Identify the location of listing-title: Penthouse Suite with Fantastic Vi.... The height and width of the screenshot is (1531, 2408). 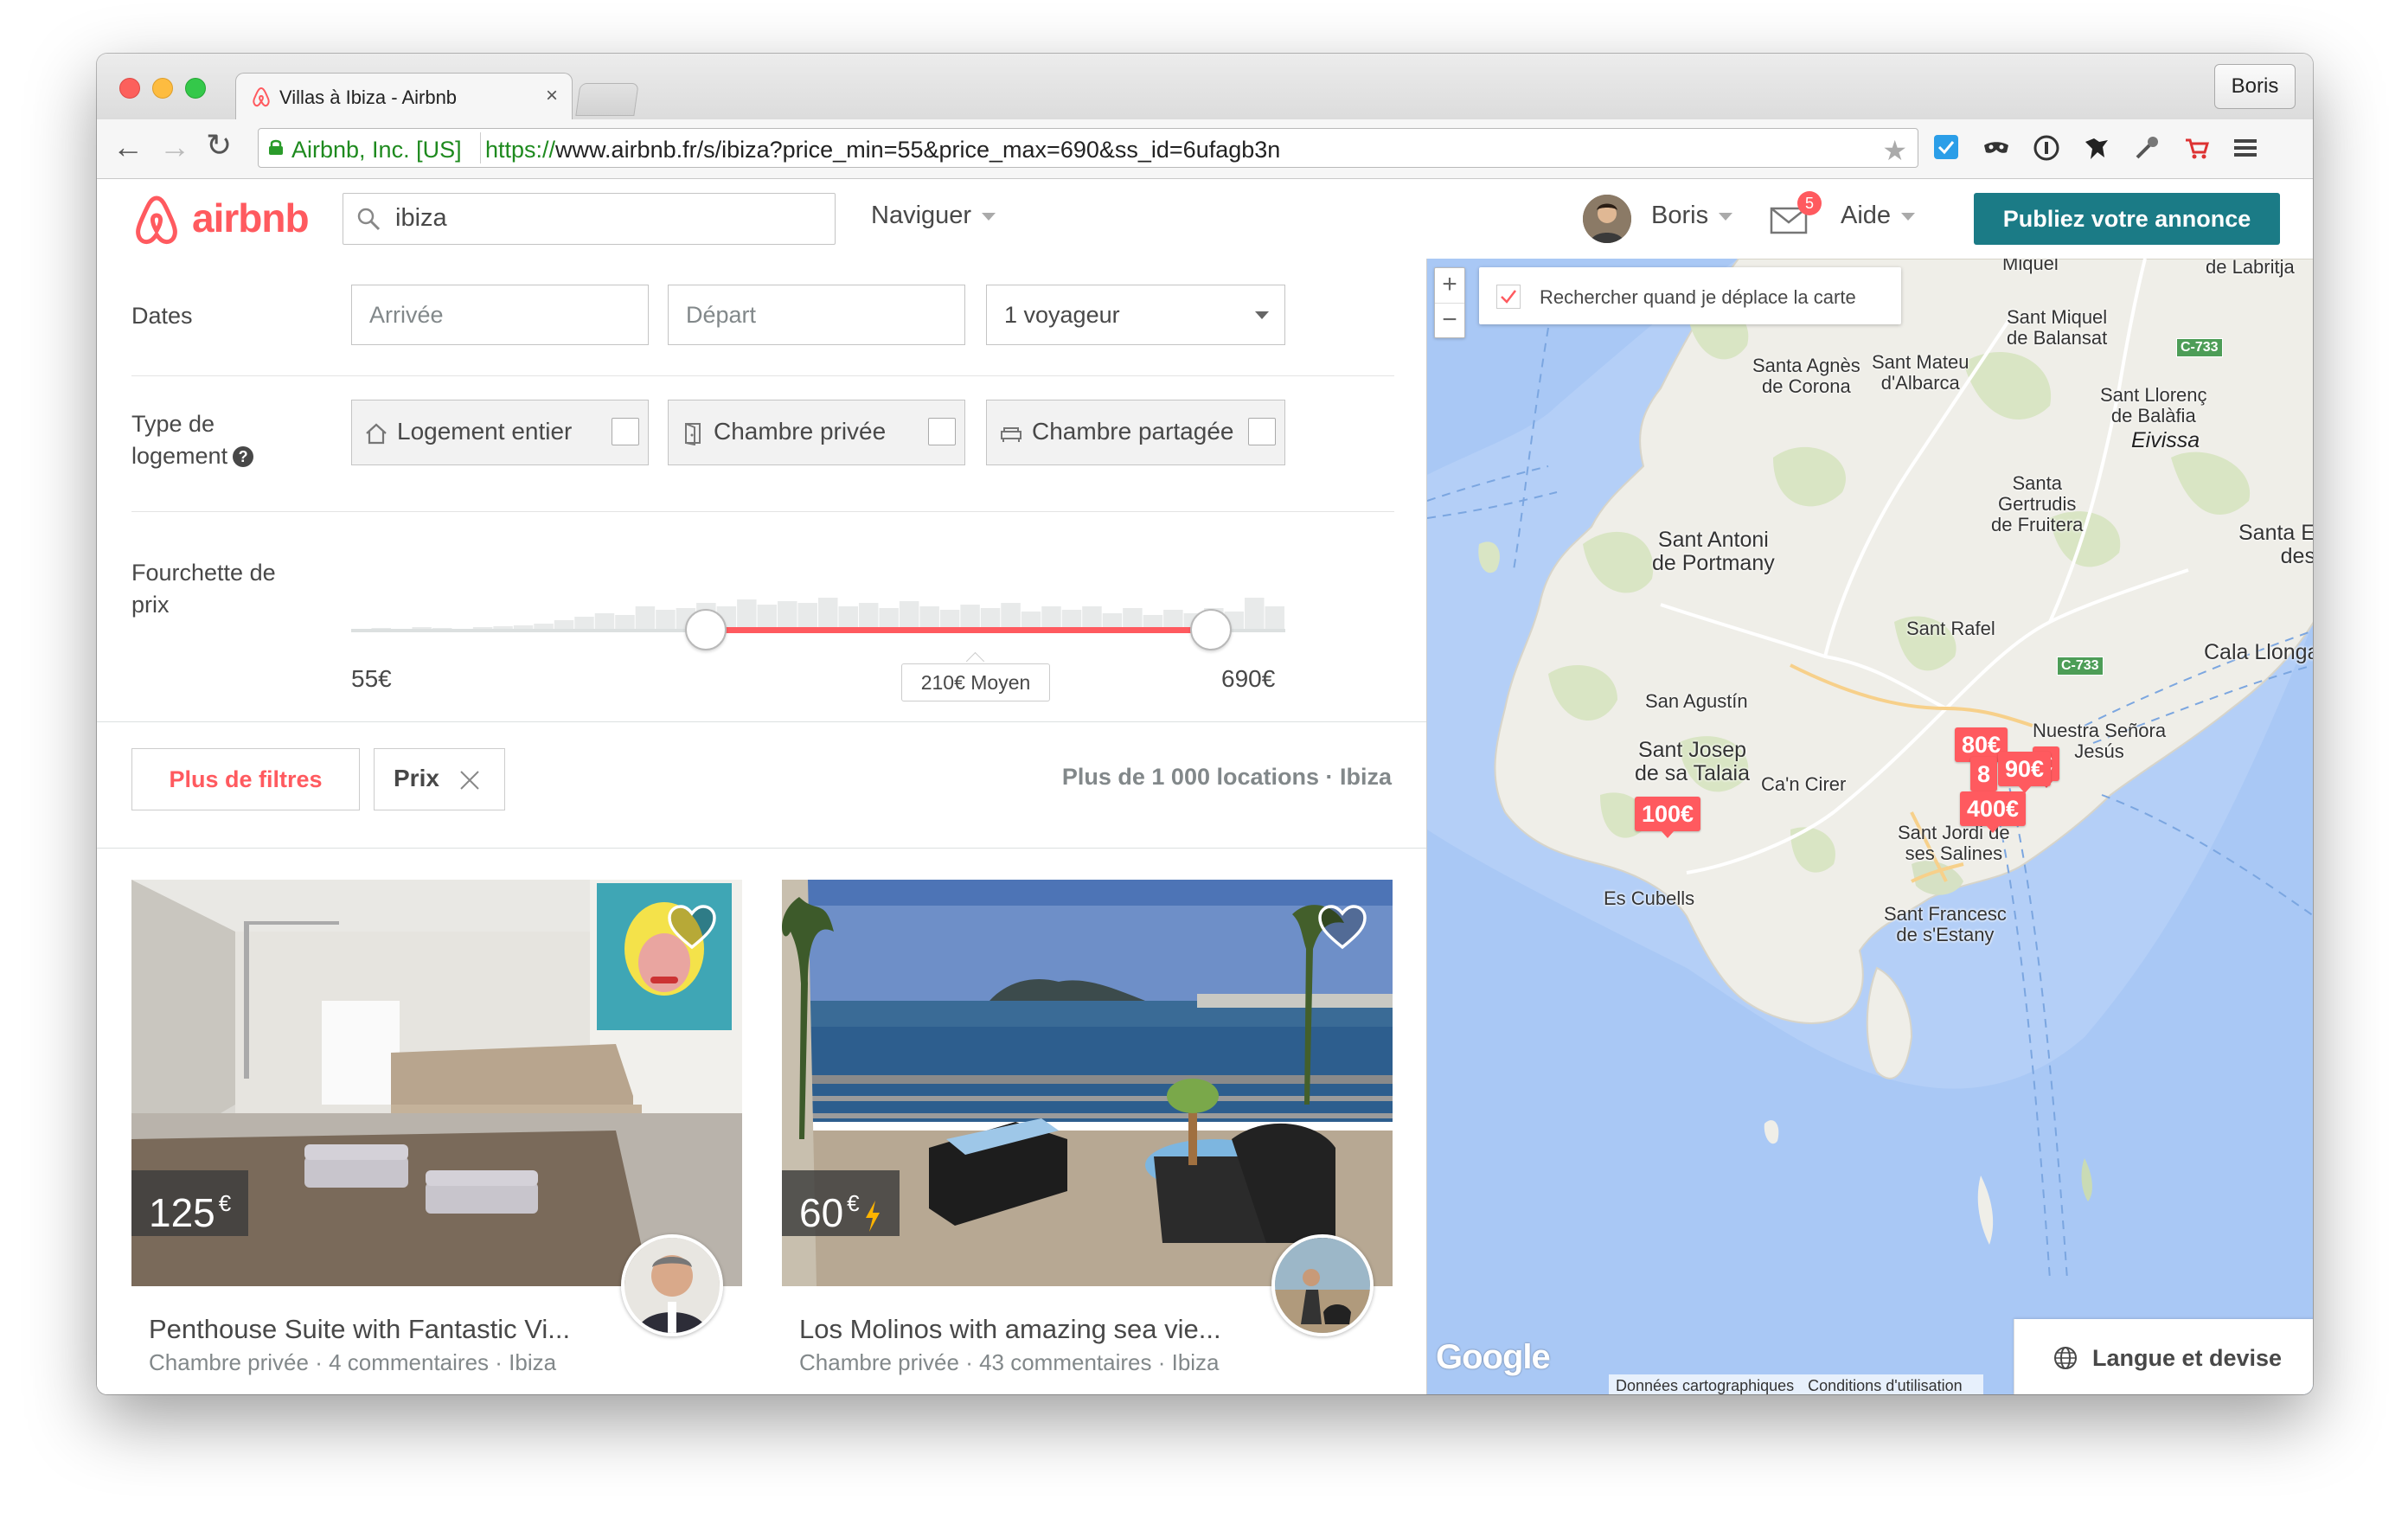
(359, 1329).